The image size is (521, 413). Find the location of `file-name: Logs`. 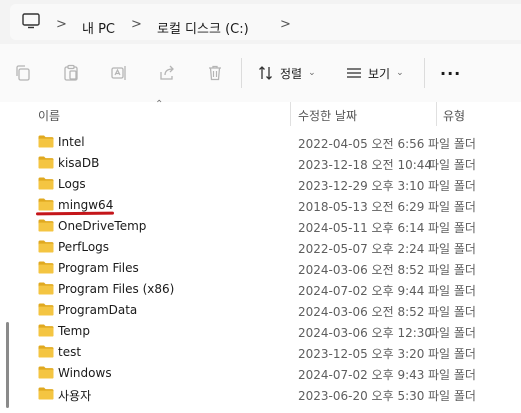

file-name: Logs is located at coordinates (72, 184).